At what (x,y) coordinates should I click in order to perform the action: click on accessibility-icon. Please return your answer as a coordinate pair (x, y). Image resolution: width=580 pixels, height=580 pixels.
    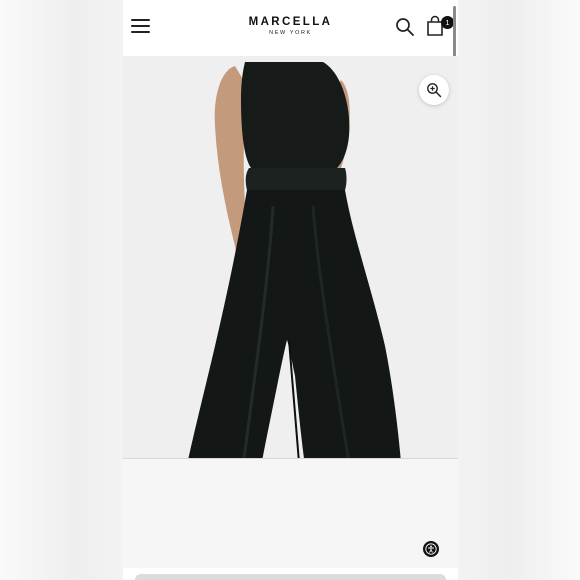
    Looking at the image, I should click on (431, 549).